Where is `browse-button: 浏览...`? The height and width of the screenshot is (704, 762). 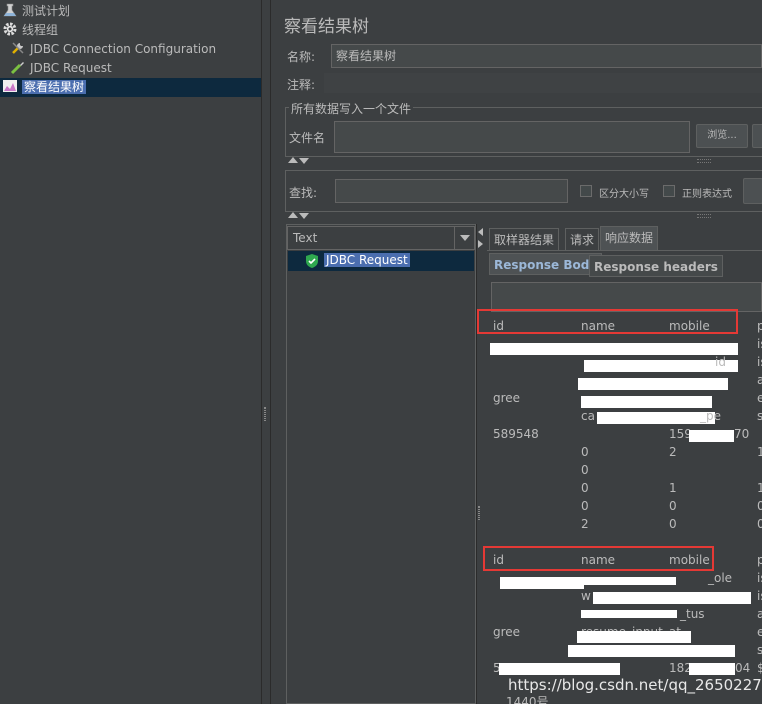 browse-button: 浏览... is located at coordinates (722, 136).